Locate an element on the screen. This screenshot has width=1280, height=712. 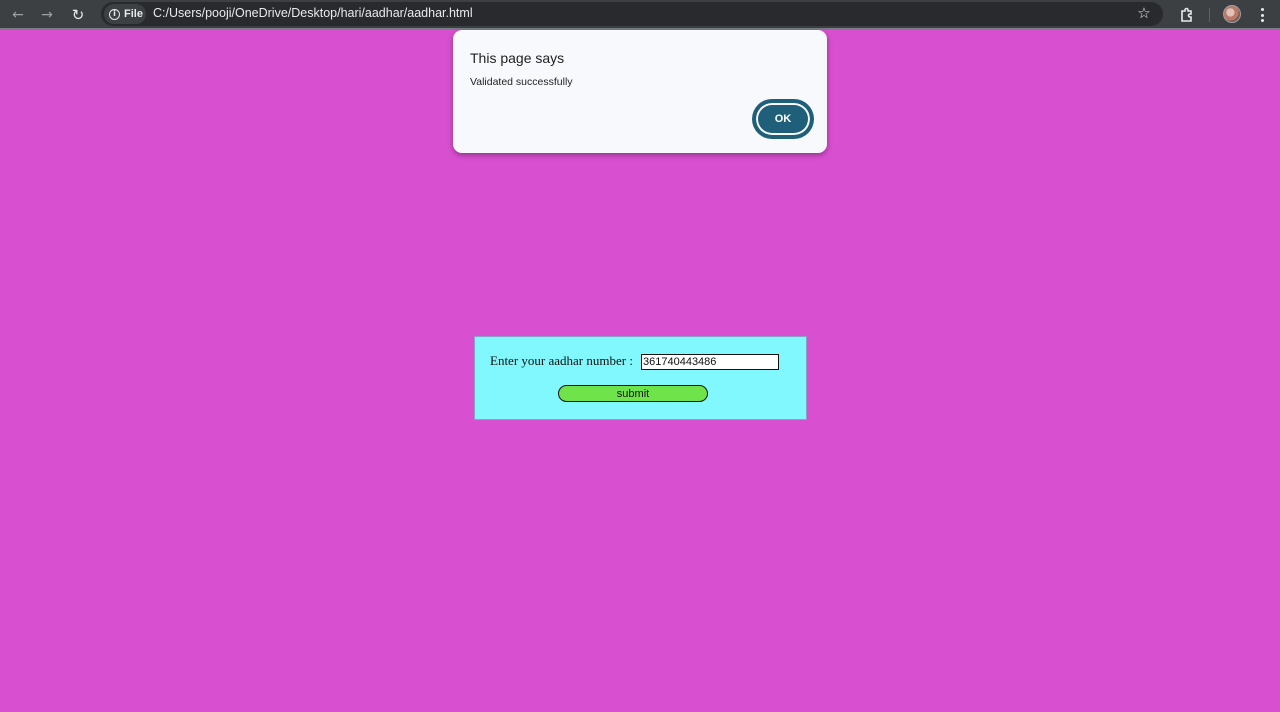
site-info-chip: i File is located at coordinates (125, 14).